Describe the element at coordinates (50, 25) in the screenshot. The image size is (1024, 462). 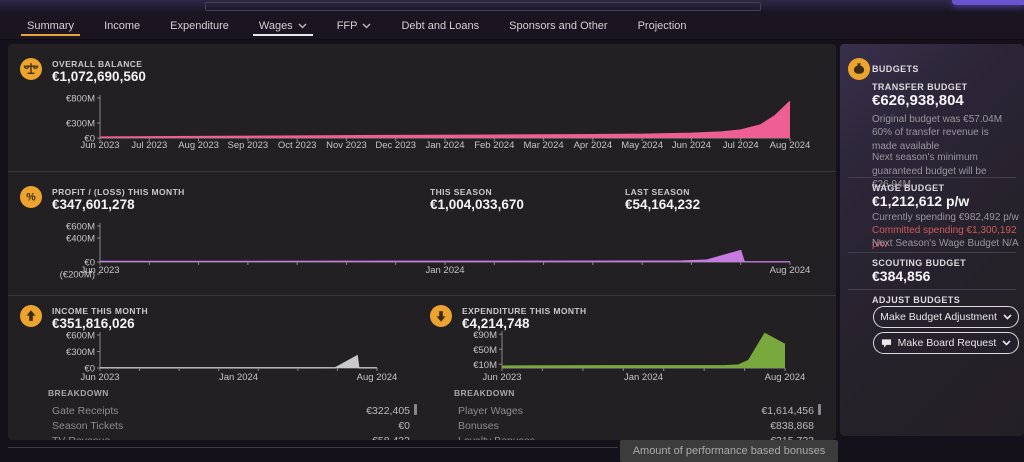
I see `tab-summary: Summary` at that location.